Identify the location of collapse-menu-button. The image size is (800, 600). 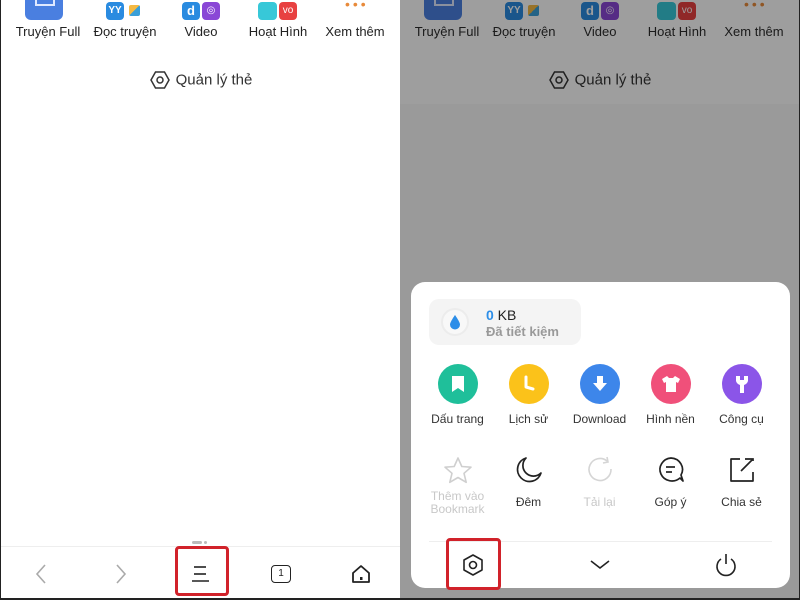
(600, 565).